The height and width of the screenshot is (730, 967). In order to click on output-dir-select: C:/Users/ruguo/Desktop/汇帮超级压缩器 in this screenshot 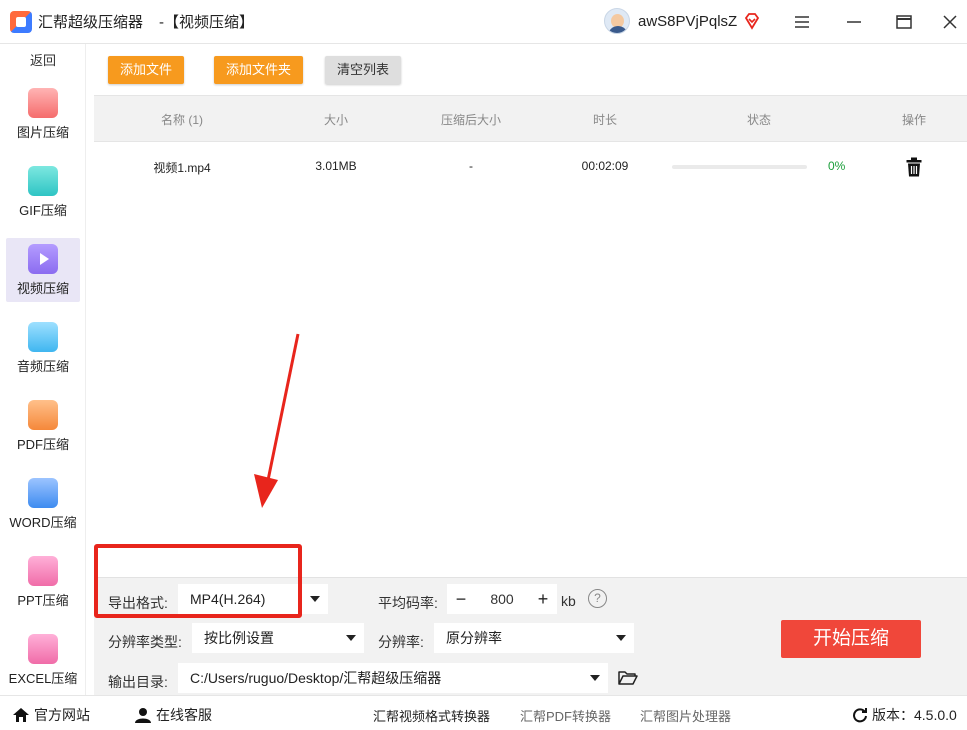, I will do `click(393, 678)`.